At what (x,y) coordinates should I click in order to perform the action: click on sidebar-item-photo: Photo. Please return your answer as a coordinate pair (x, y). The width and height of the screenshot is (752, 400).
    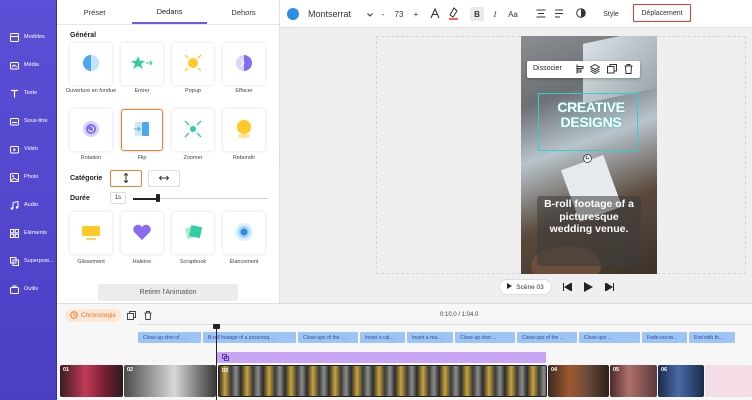
    Looking at the image, I should click on (28, 177).